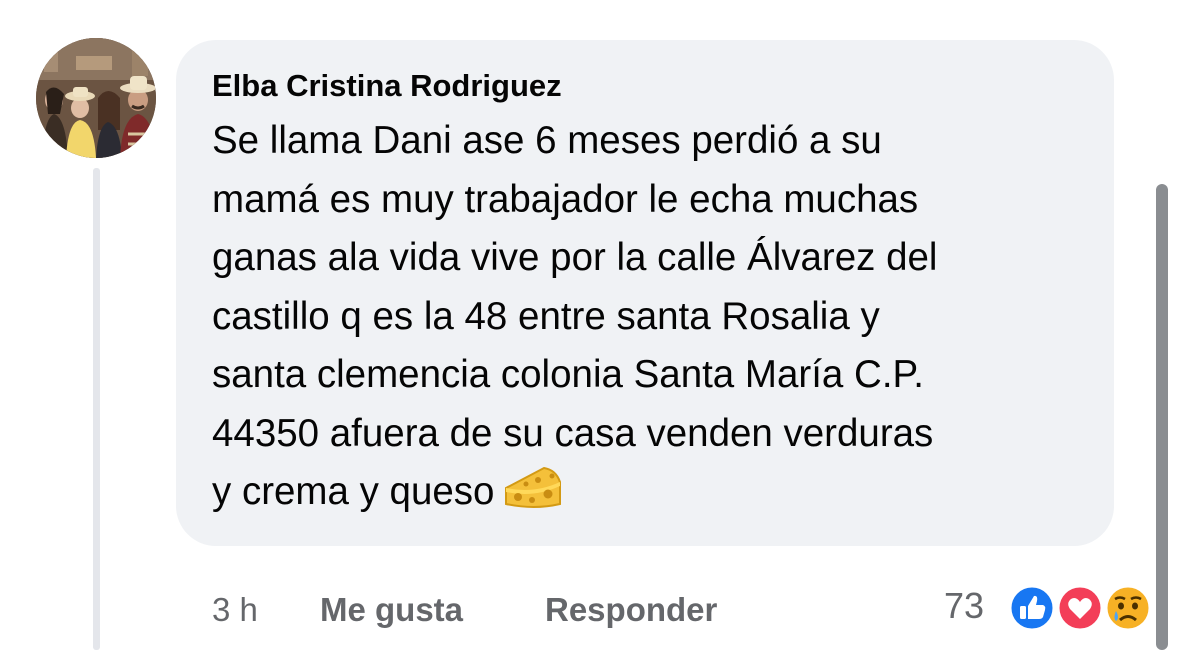 This screenshot has height=650, width=1179. What do you see at coordinates (391, 610) in the screenshot?
I see `like-button: Me gusta` at bounding box center [391, 610].